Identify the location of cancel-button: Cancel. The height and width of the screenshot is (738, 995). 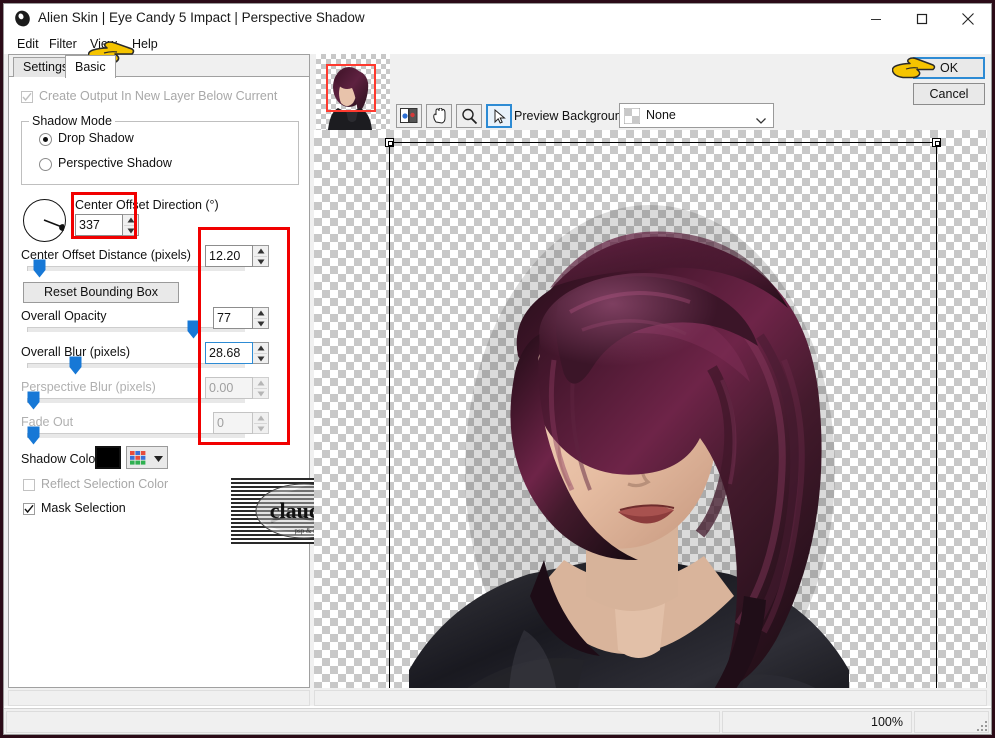
(949, 94).